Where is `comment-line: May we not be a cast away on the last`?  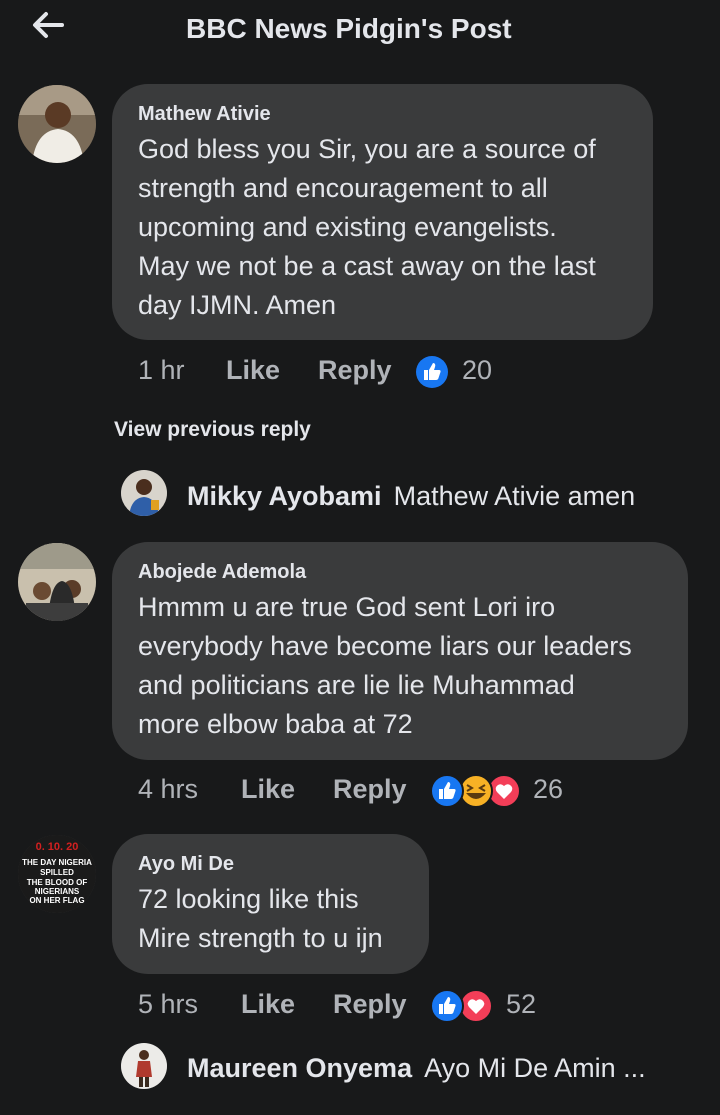 comment-line: May we not be a cast away on the last is located at coordinates (367, 266).